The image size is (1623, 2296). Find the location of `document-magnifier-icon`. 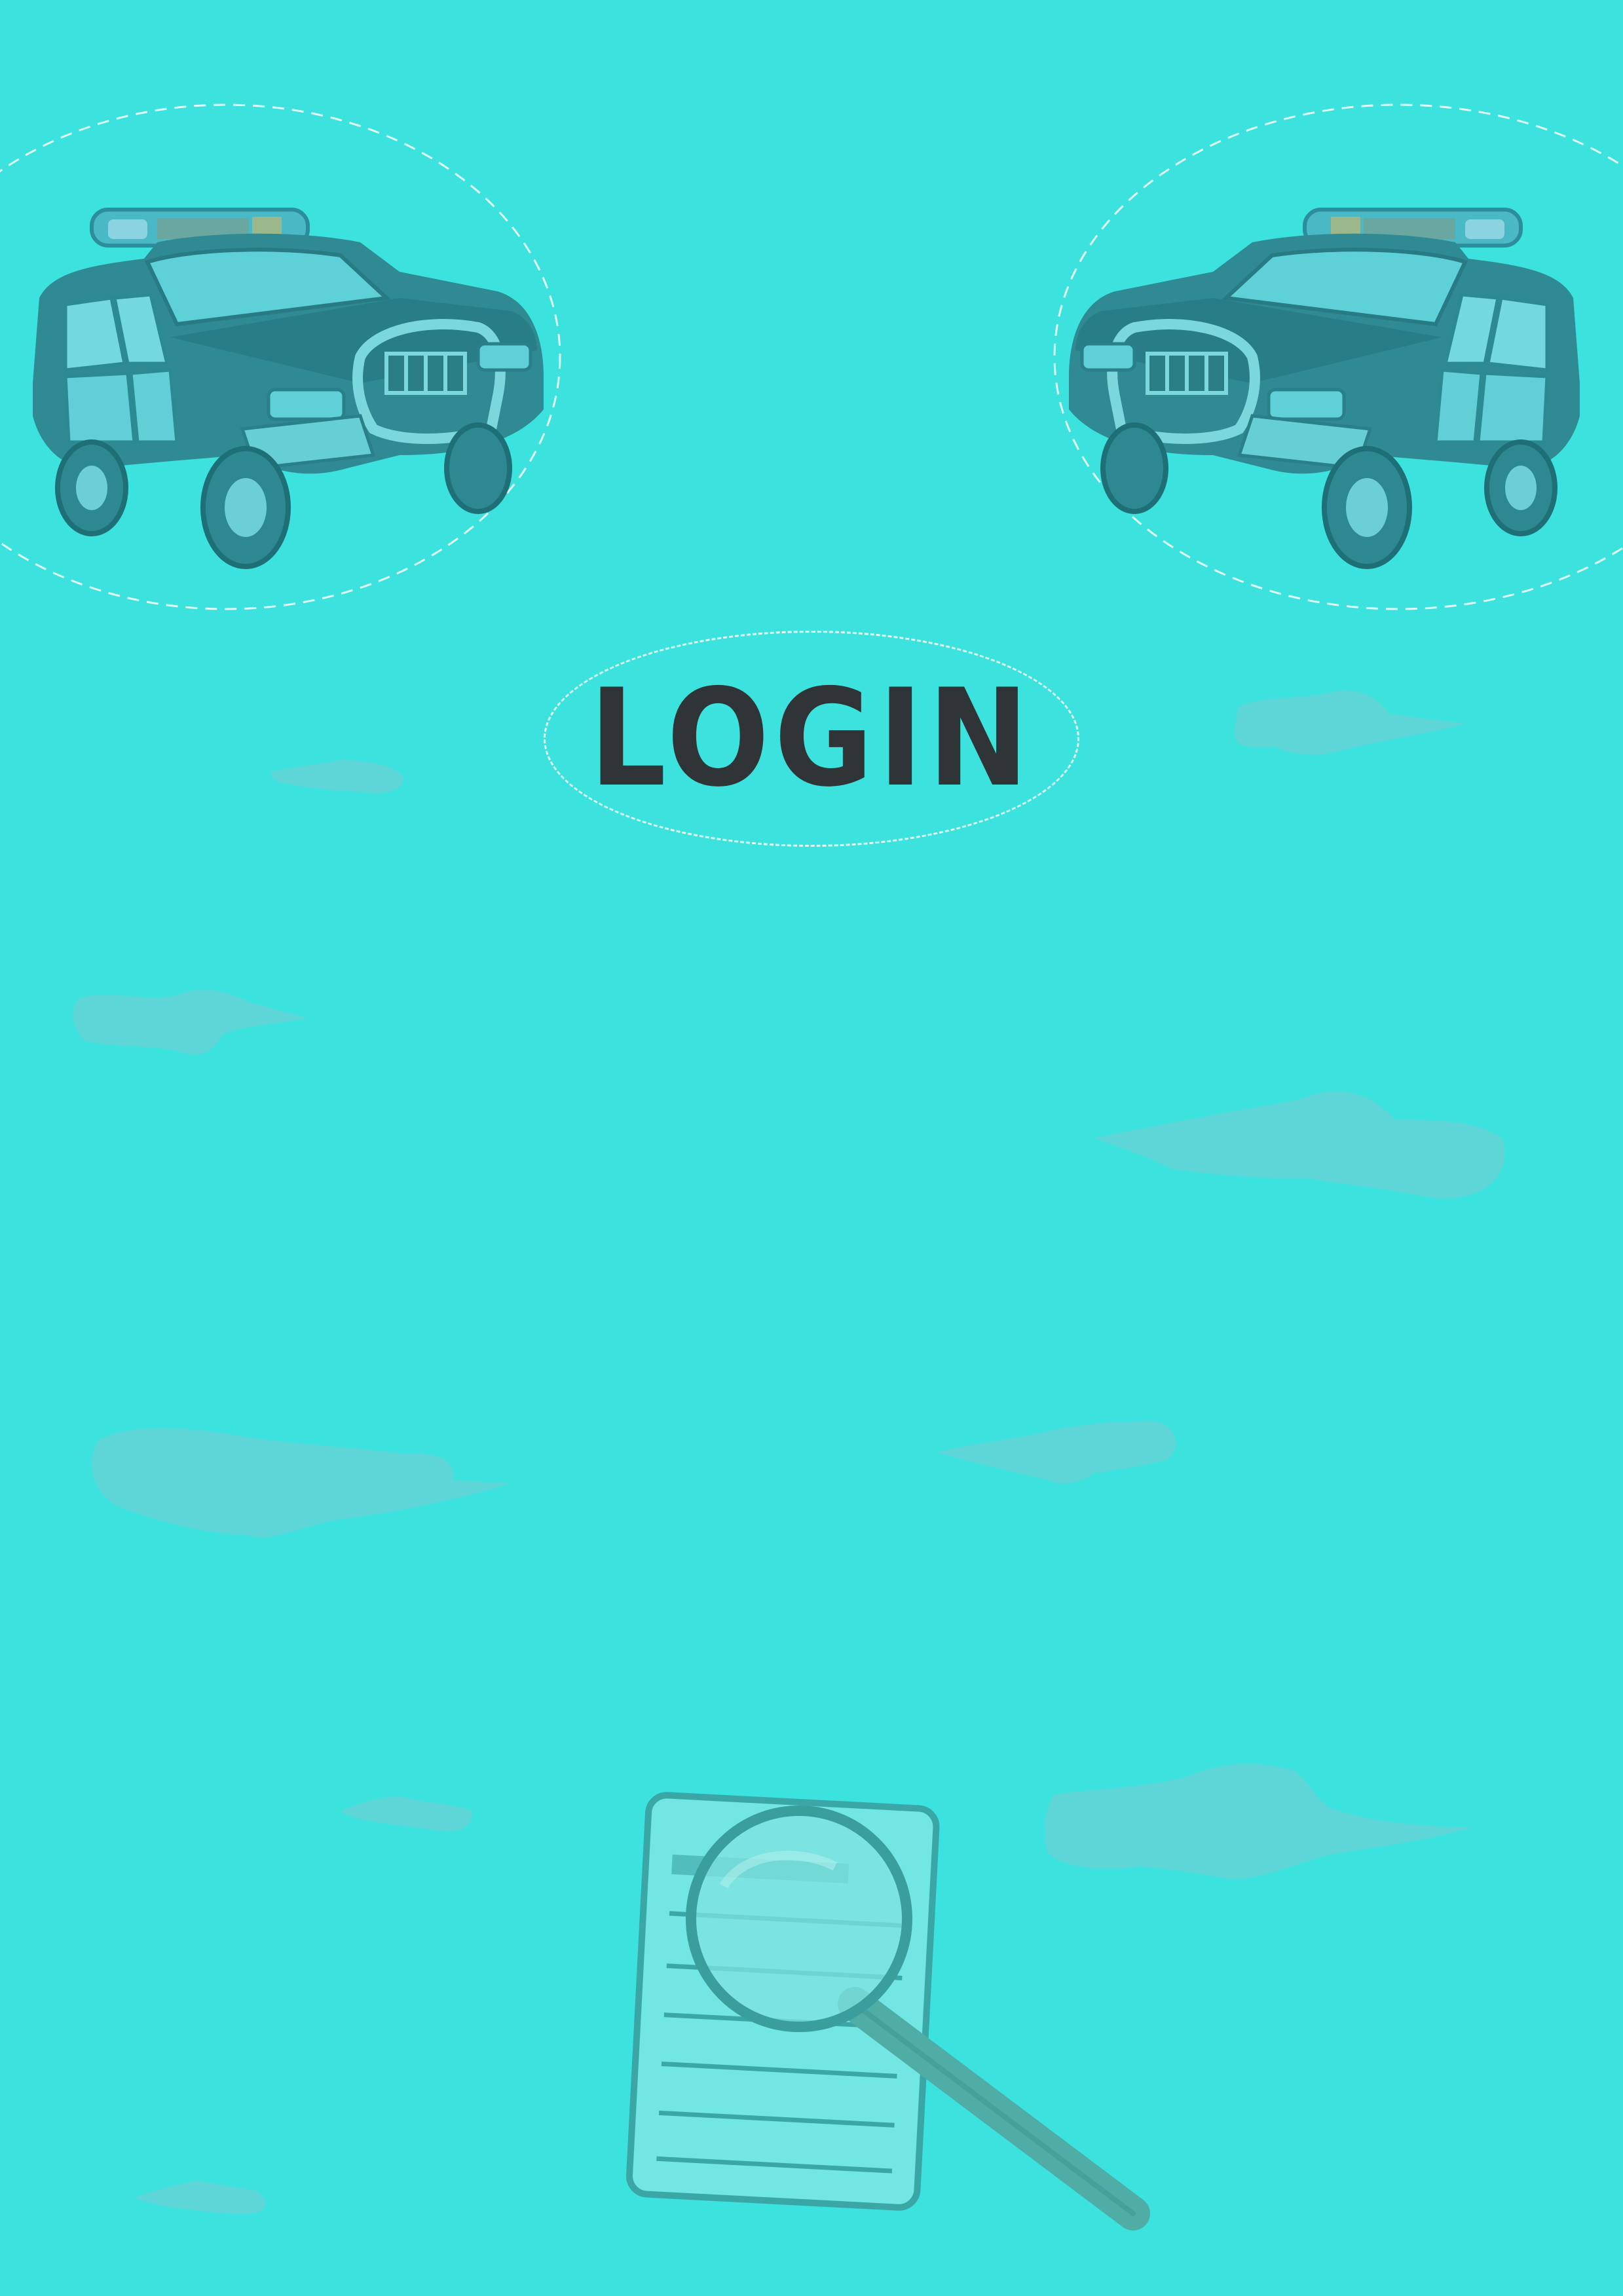

document-magnifier-icon is located at coordinates (894, 2020).